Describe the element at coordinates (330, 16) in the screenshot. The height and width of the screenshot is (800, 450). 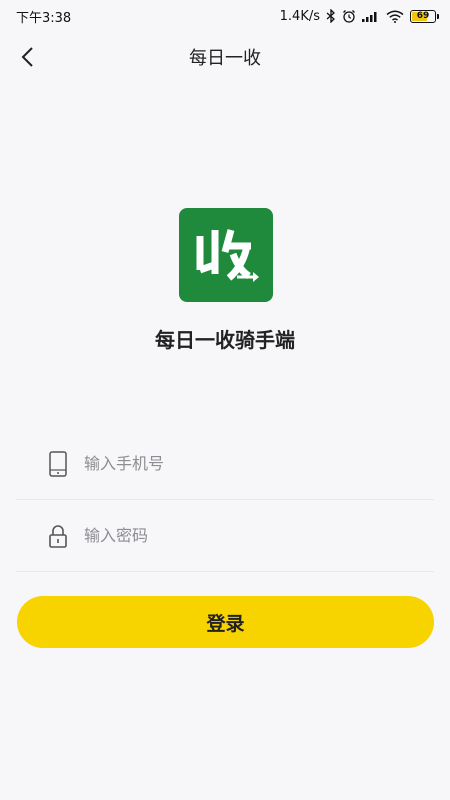
I see `bluetooth-icon` at that location.